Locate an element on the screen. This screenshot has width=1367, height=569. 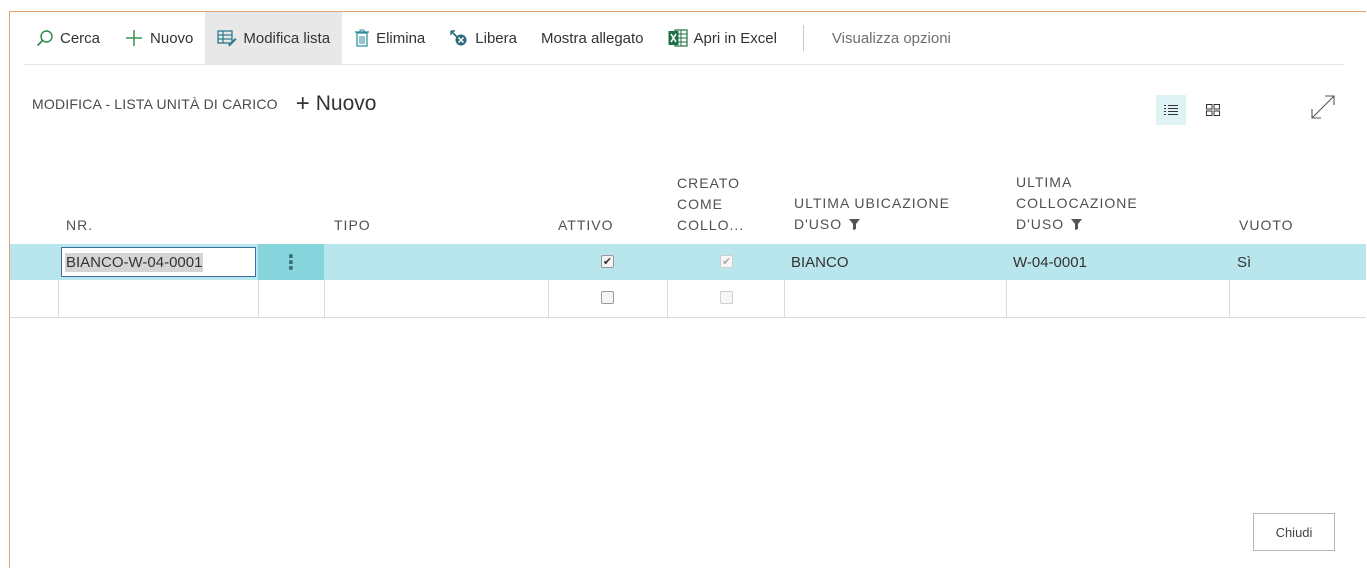
close-label: Chiudi is located at coordinates (1294, 532).